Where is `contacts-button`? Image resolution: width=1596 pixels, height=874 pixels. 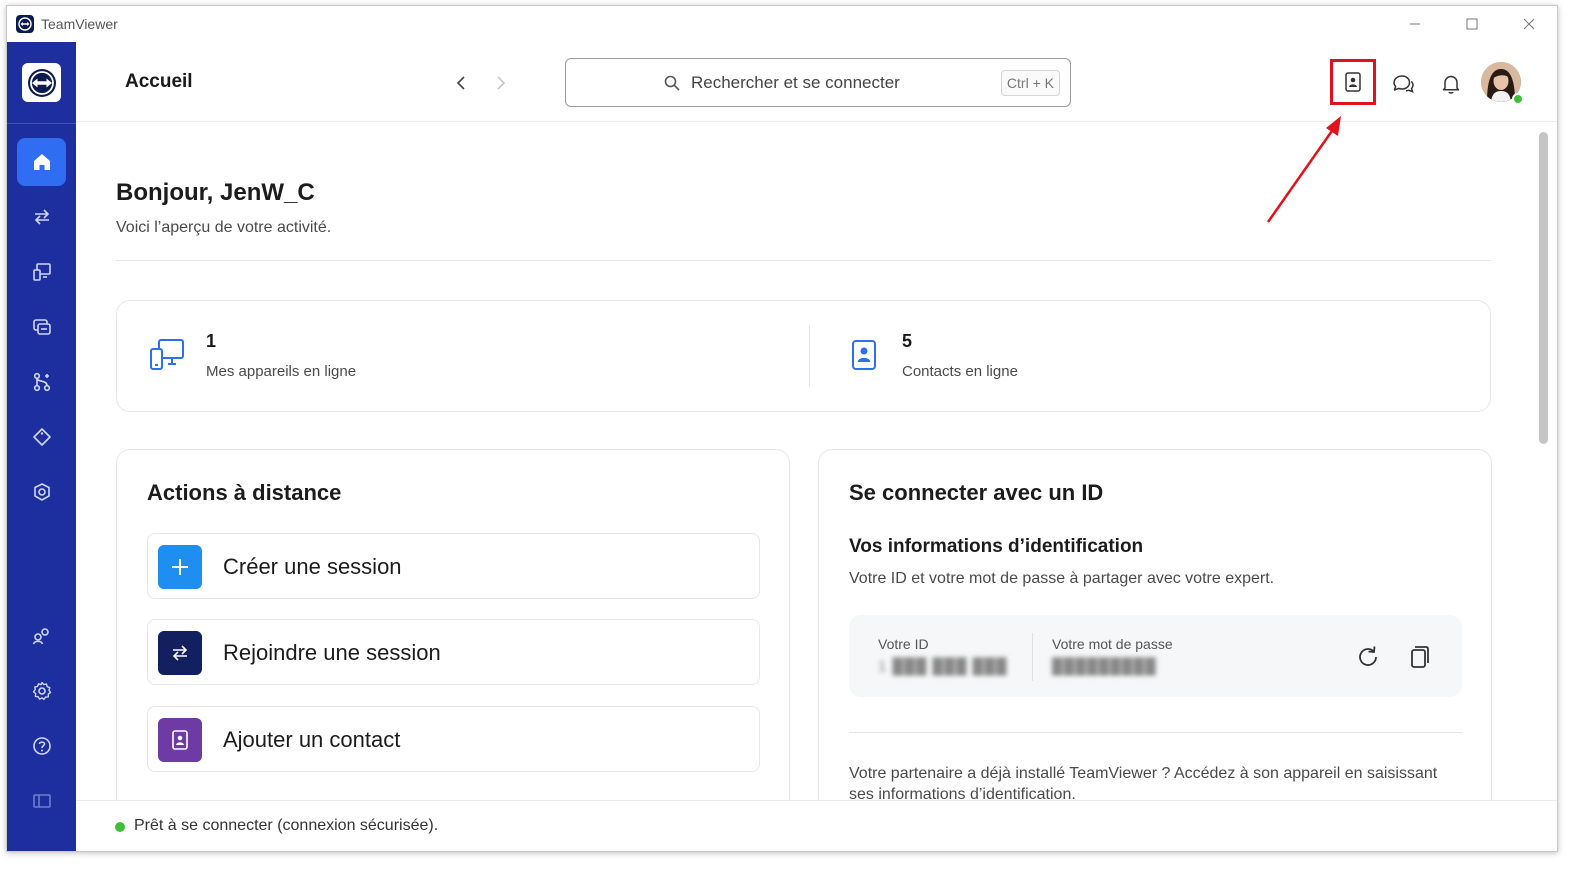 contacts-button is located at coordinates (1353, 82).